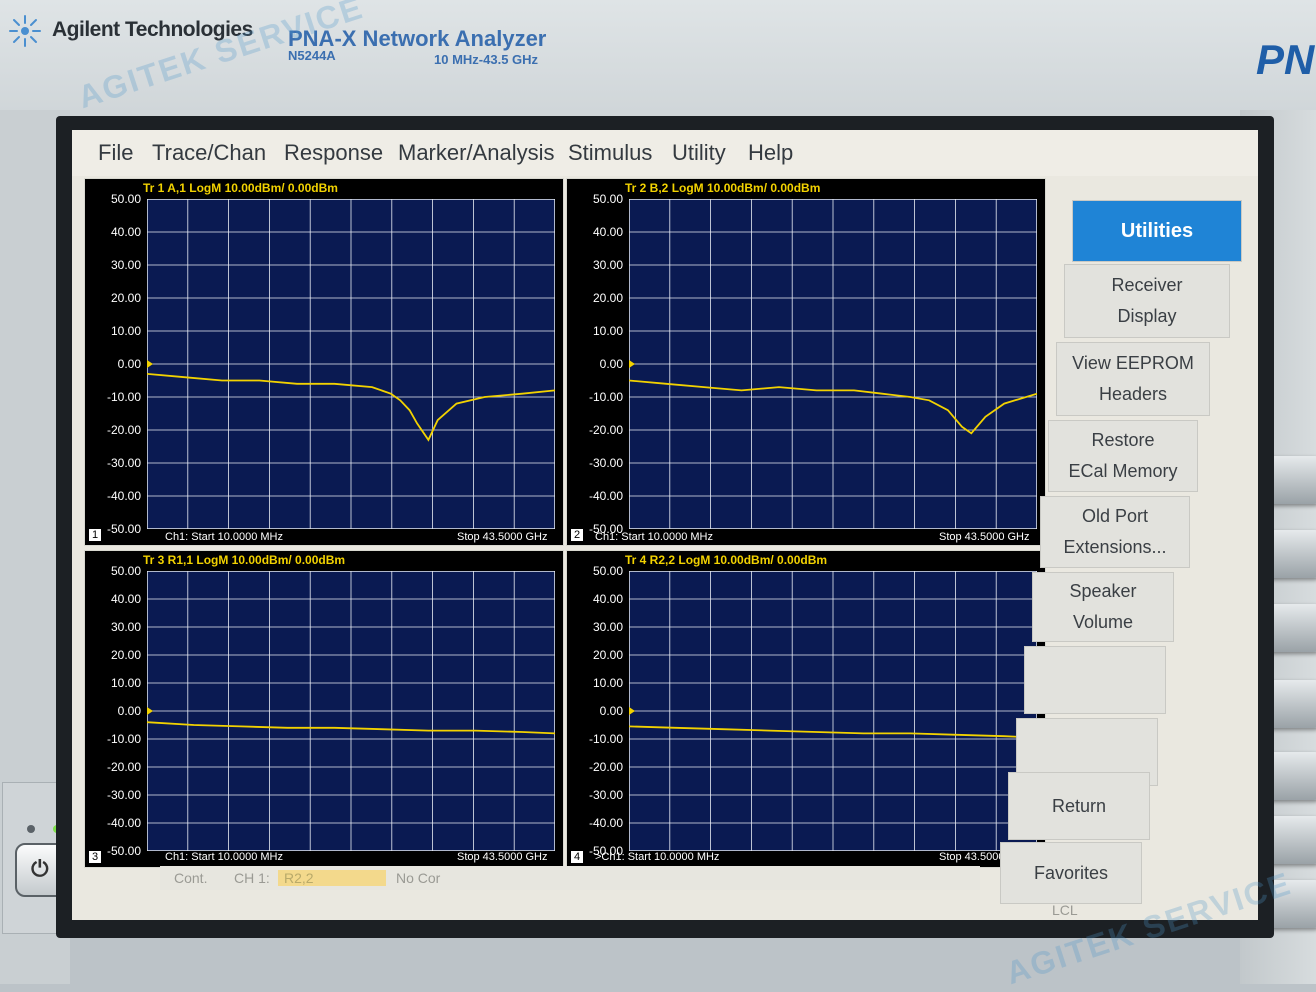  Describe the element at coordinates (610, 153) in the screenshot. I see `menu-stimulus: Stimulus` at that location.